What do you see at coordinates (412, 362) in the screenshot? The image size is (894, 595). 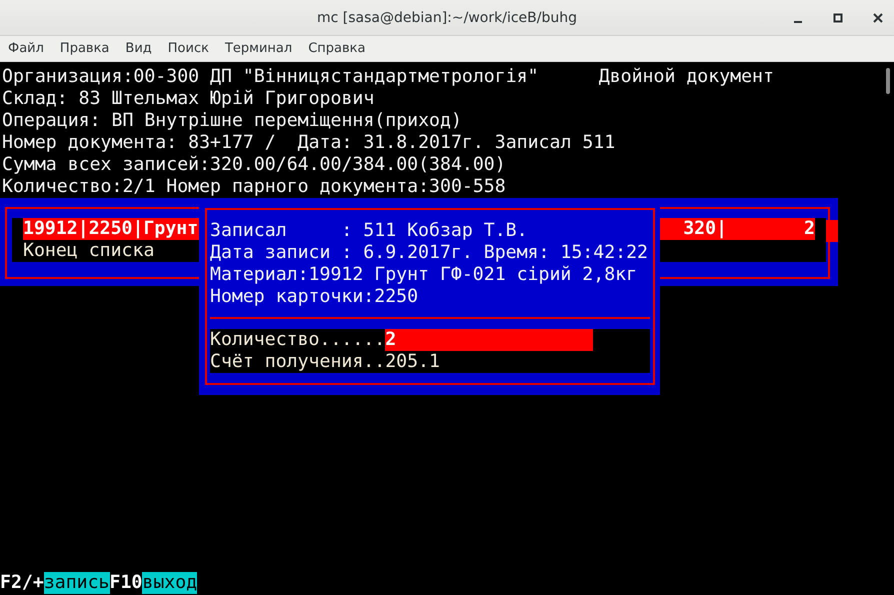 I see `input-field: 205.1` at bounding box center [412, 362].